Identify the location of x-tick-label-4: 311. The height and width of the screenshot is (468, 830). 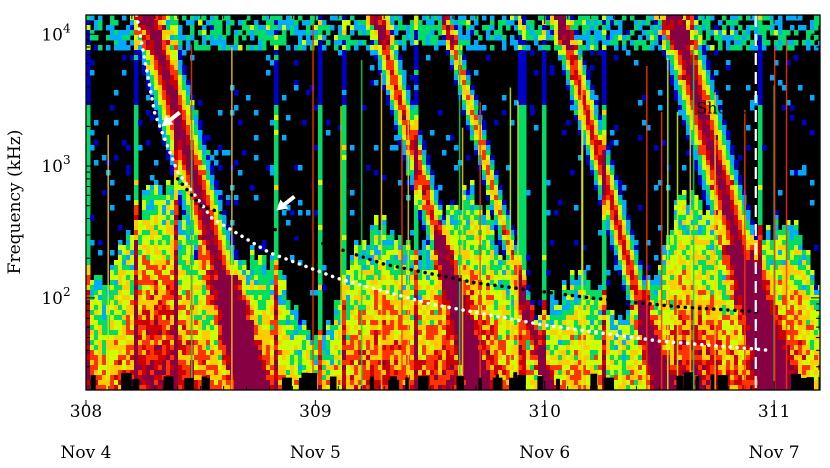
(774, 412).